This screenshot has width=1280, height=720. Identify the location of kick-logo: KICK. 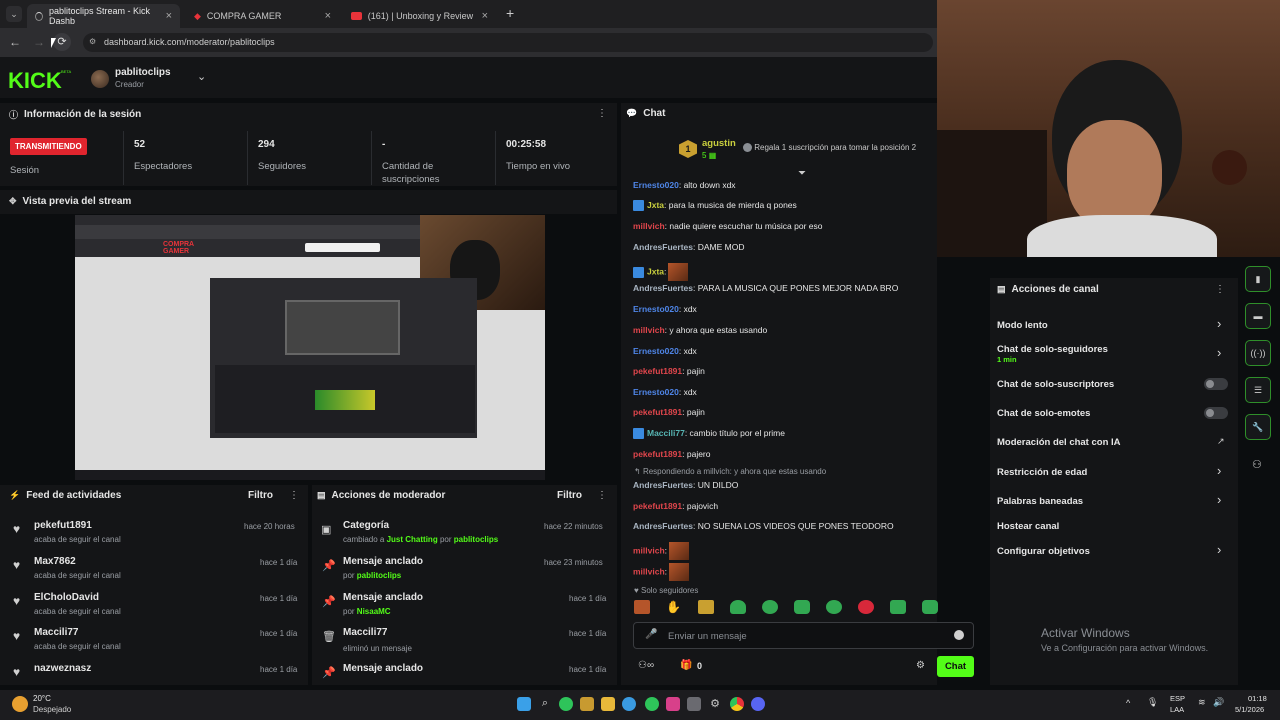
(35, 81).